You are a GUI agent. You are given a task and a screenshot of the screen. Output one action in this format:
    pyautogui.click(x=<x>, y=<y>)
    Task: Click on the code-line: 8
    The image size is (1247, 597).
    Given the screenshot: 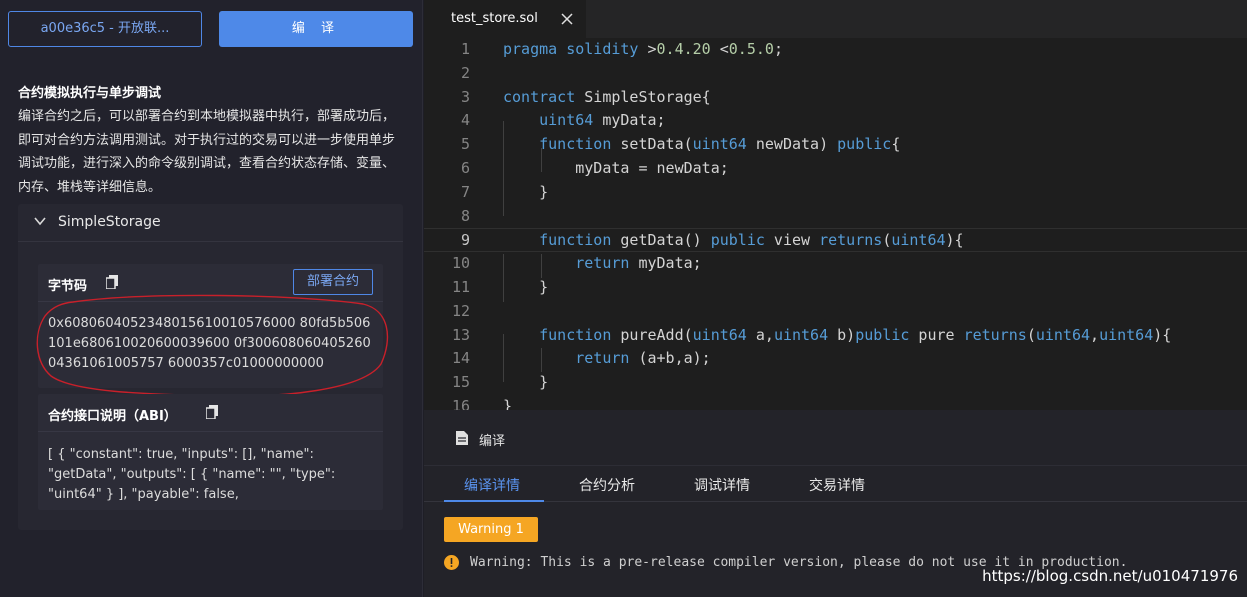 What is the action you would take?
    pyautogui.click(x=835, y=217)
    